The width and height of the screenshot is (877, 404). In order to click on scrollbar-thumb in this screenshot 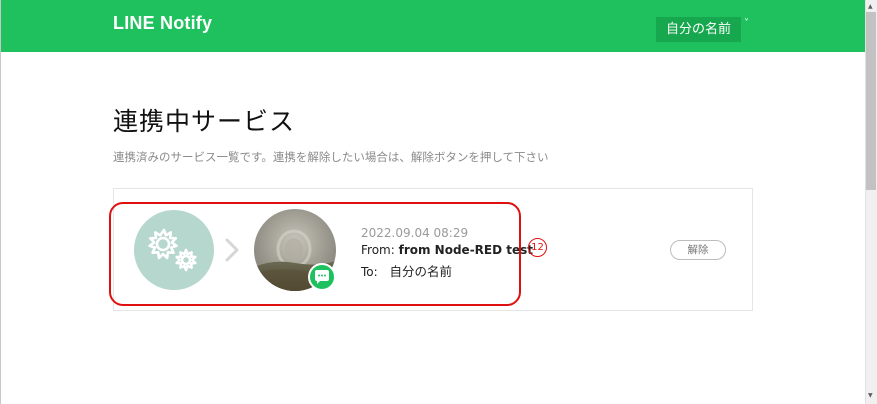, I will do `click(871, 101)`.